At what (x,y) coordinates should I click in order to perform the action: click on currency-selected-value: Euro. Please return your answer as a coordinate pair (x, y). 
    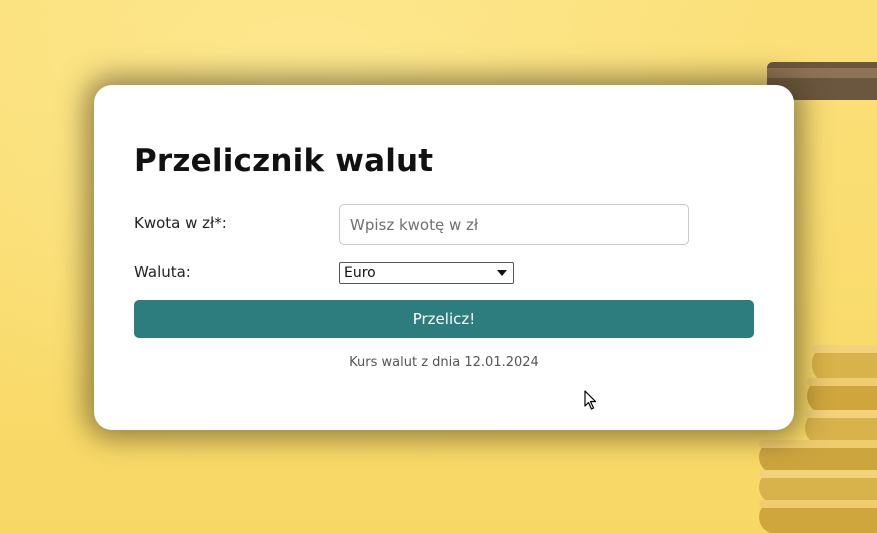
    Looking at the image, I should click on (360, 273).